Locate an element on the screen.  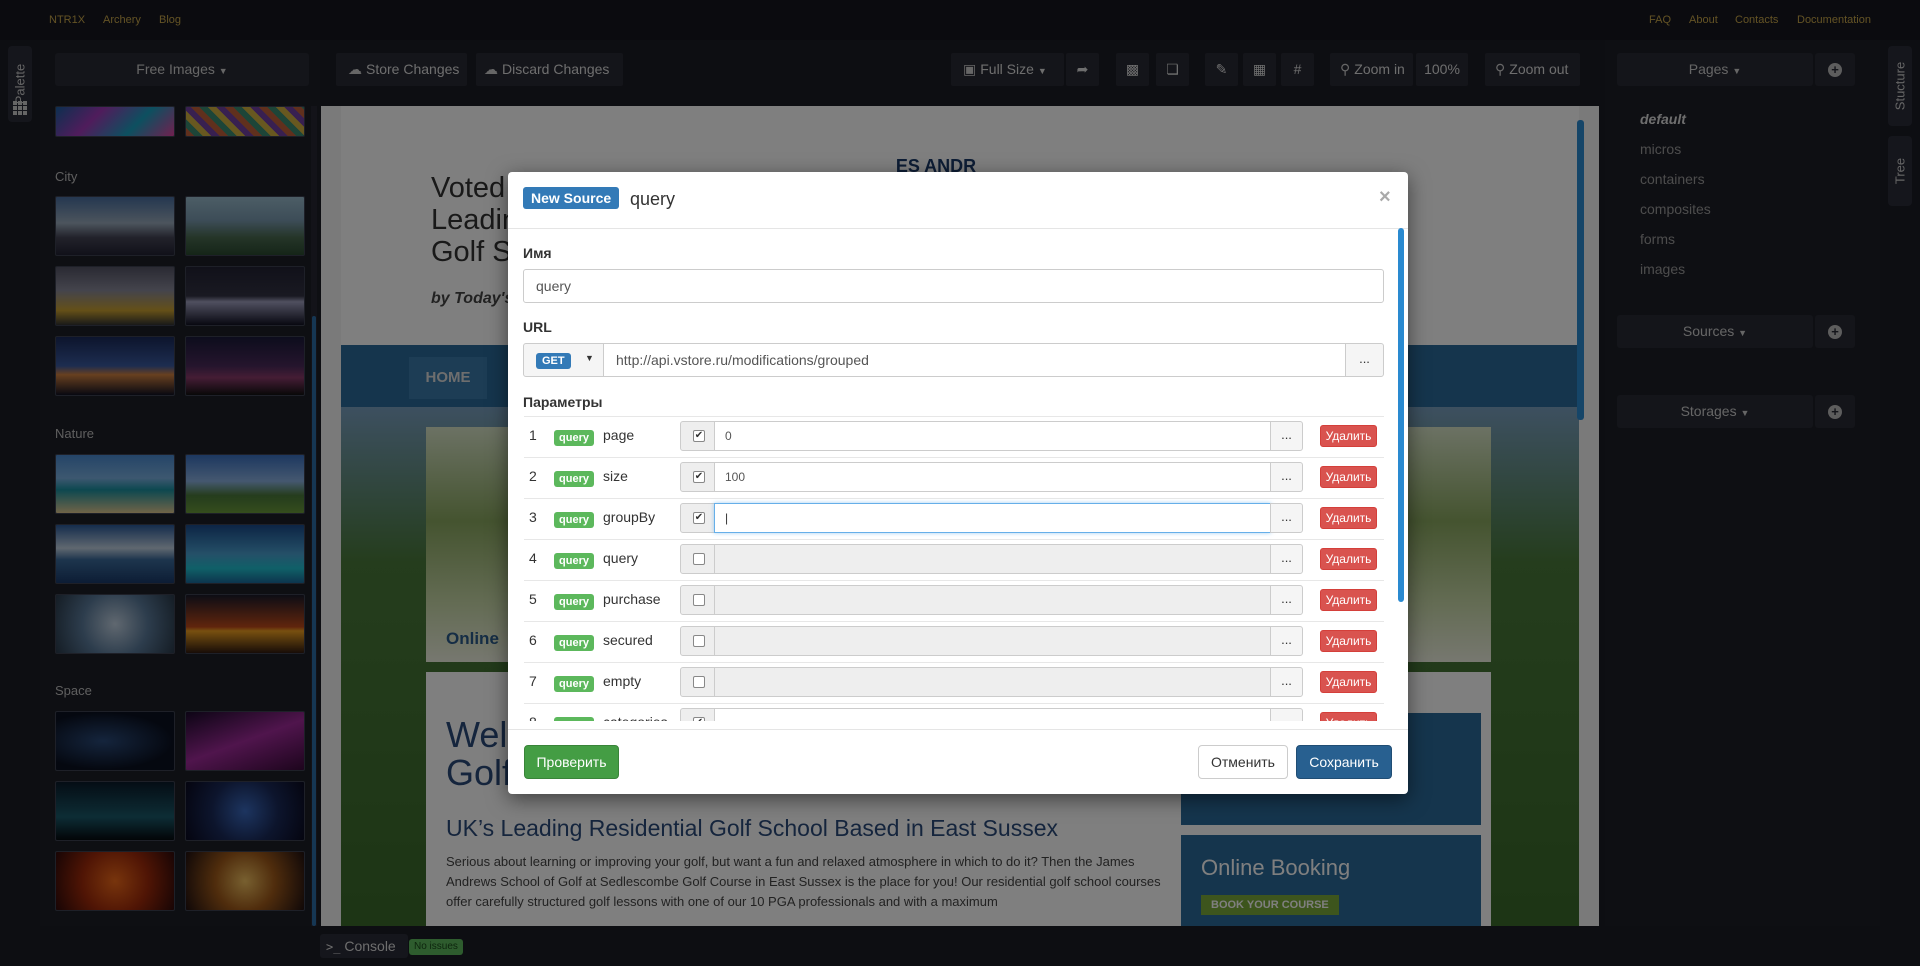
param-row: 8 query categories ✔ ... Удалить is located at coordinates (958, 712).